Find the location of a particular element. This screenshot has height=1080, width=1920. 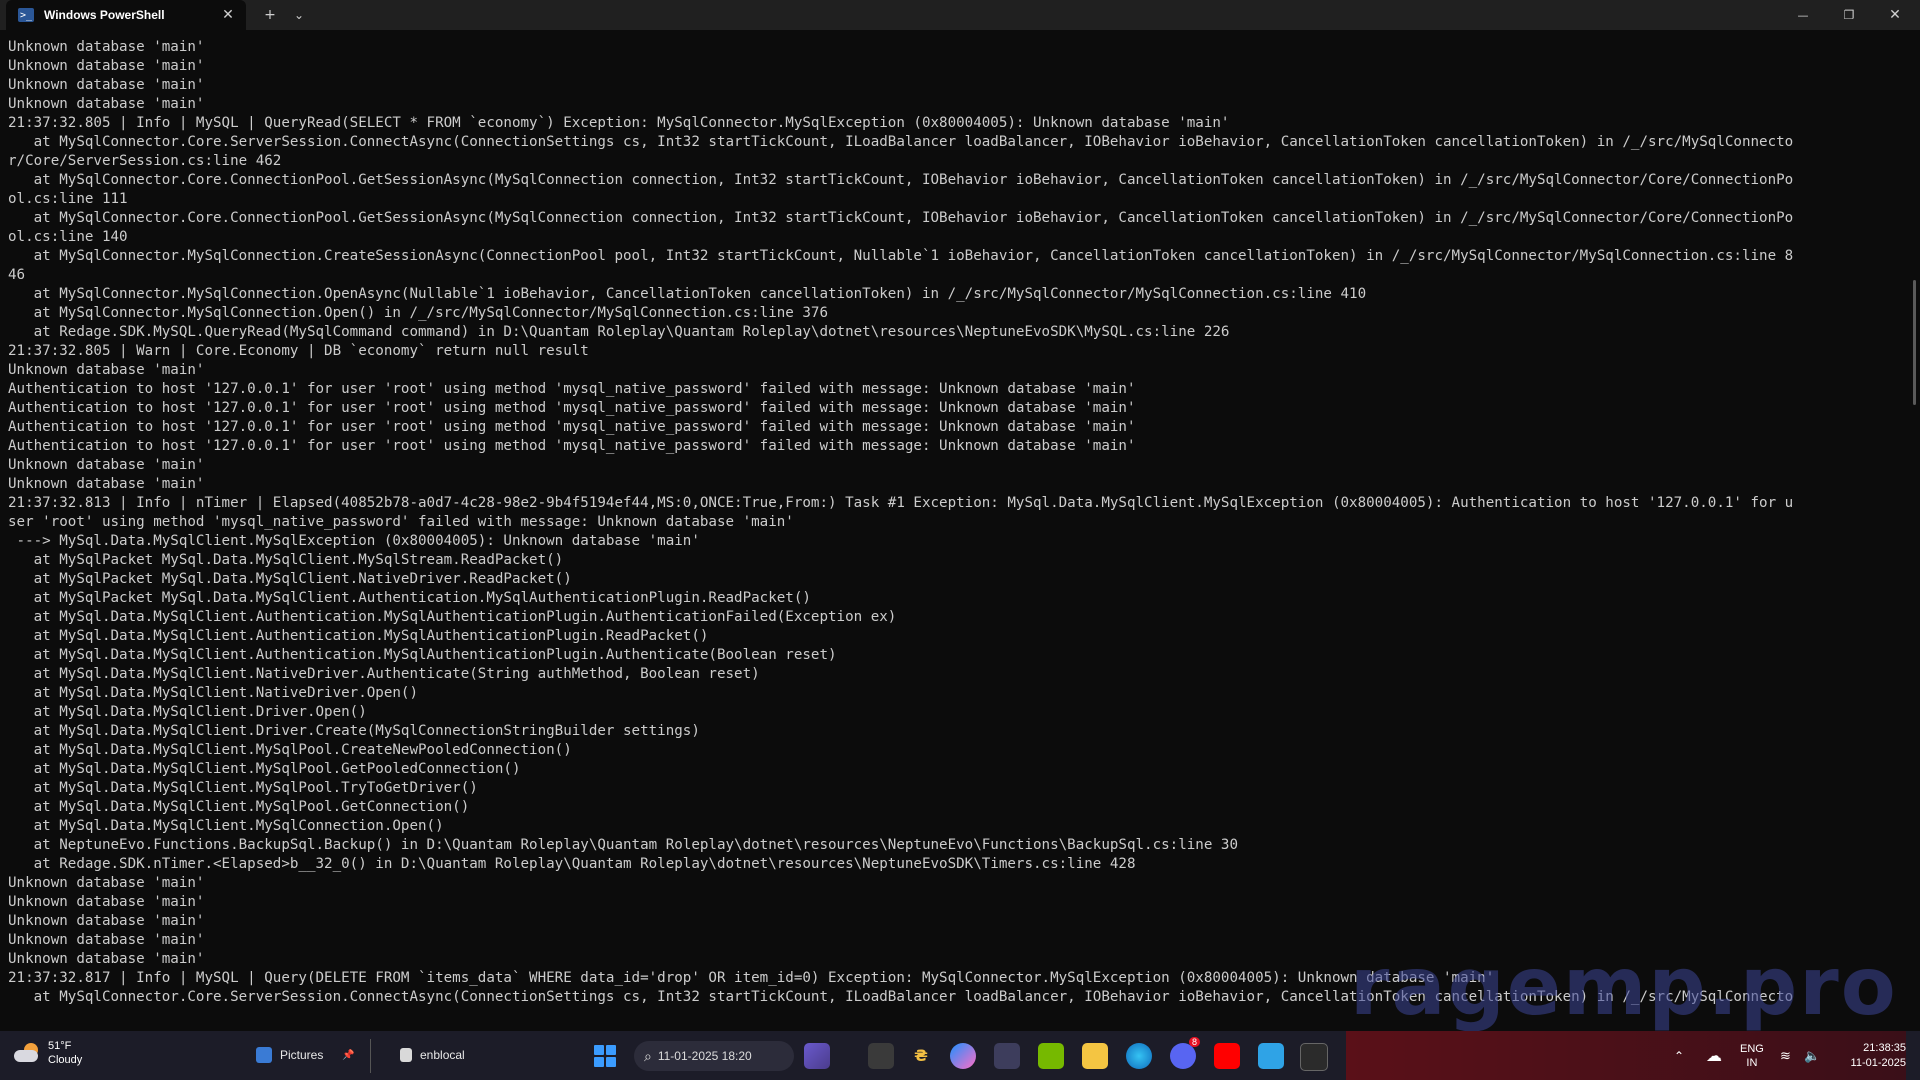

store-icon is located at coordinates (1007, 1056).